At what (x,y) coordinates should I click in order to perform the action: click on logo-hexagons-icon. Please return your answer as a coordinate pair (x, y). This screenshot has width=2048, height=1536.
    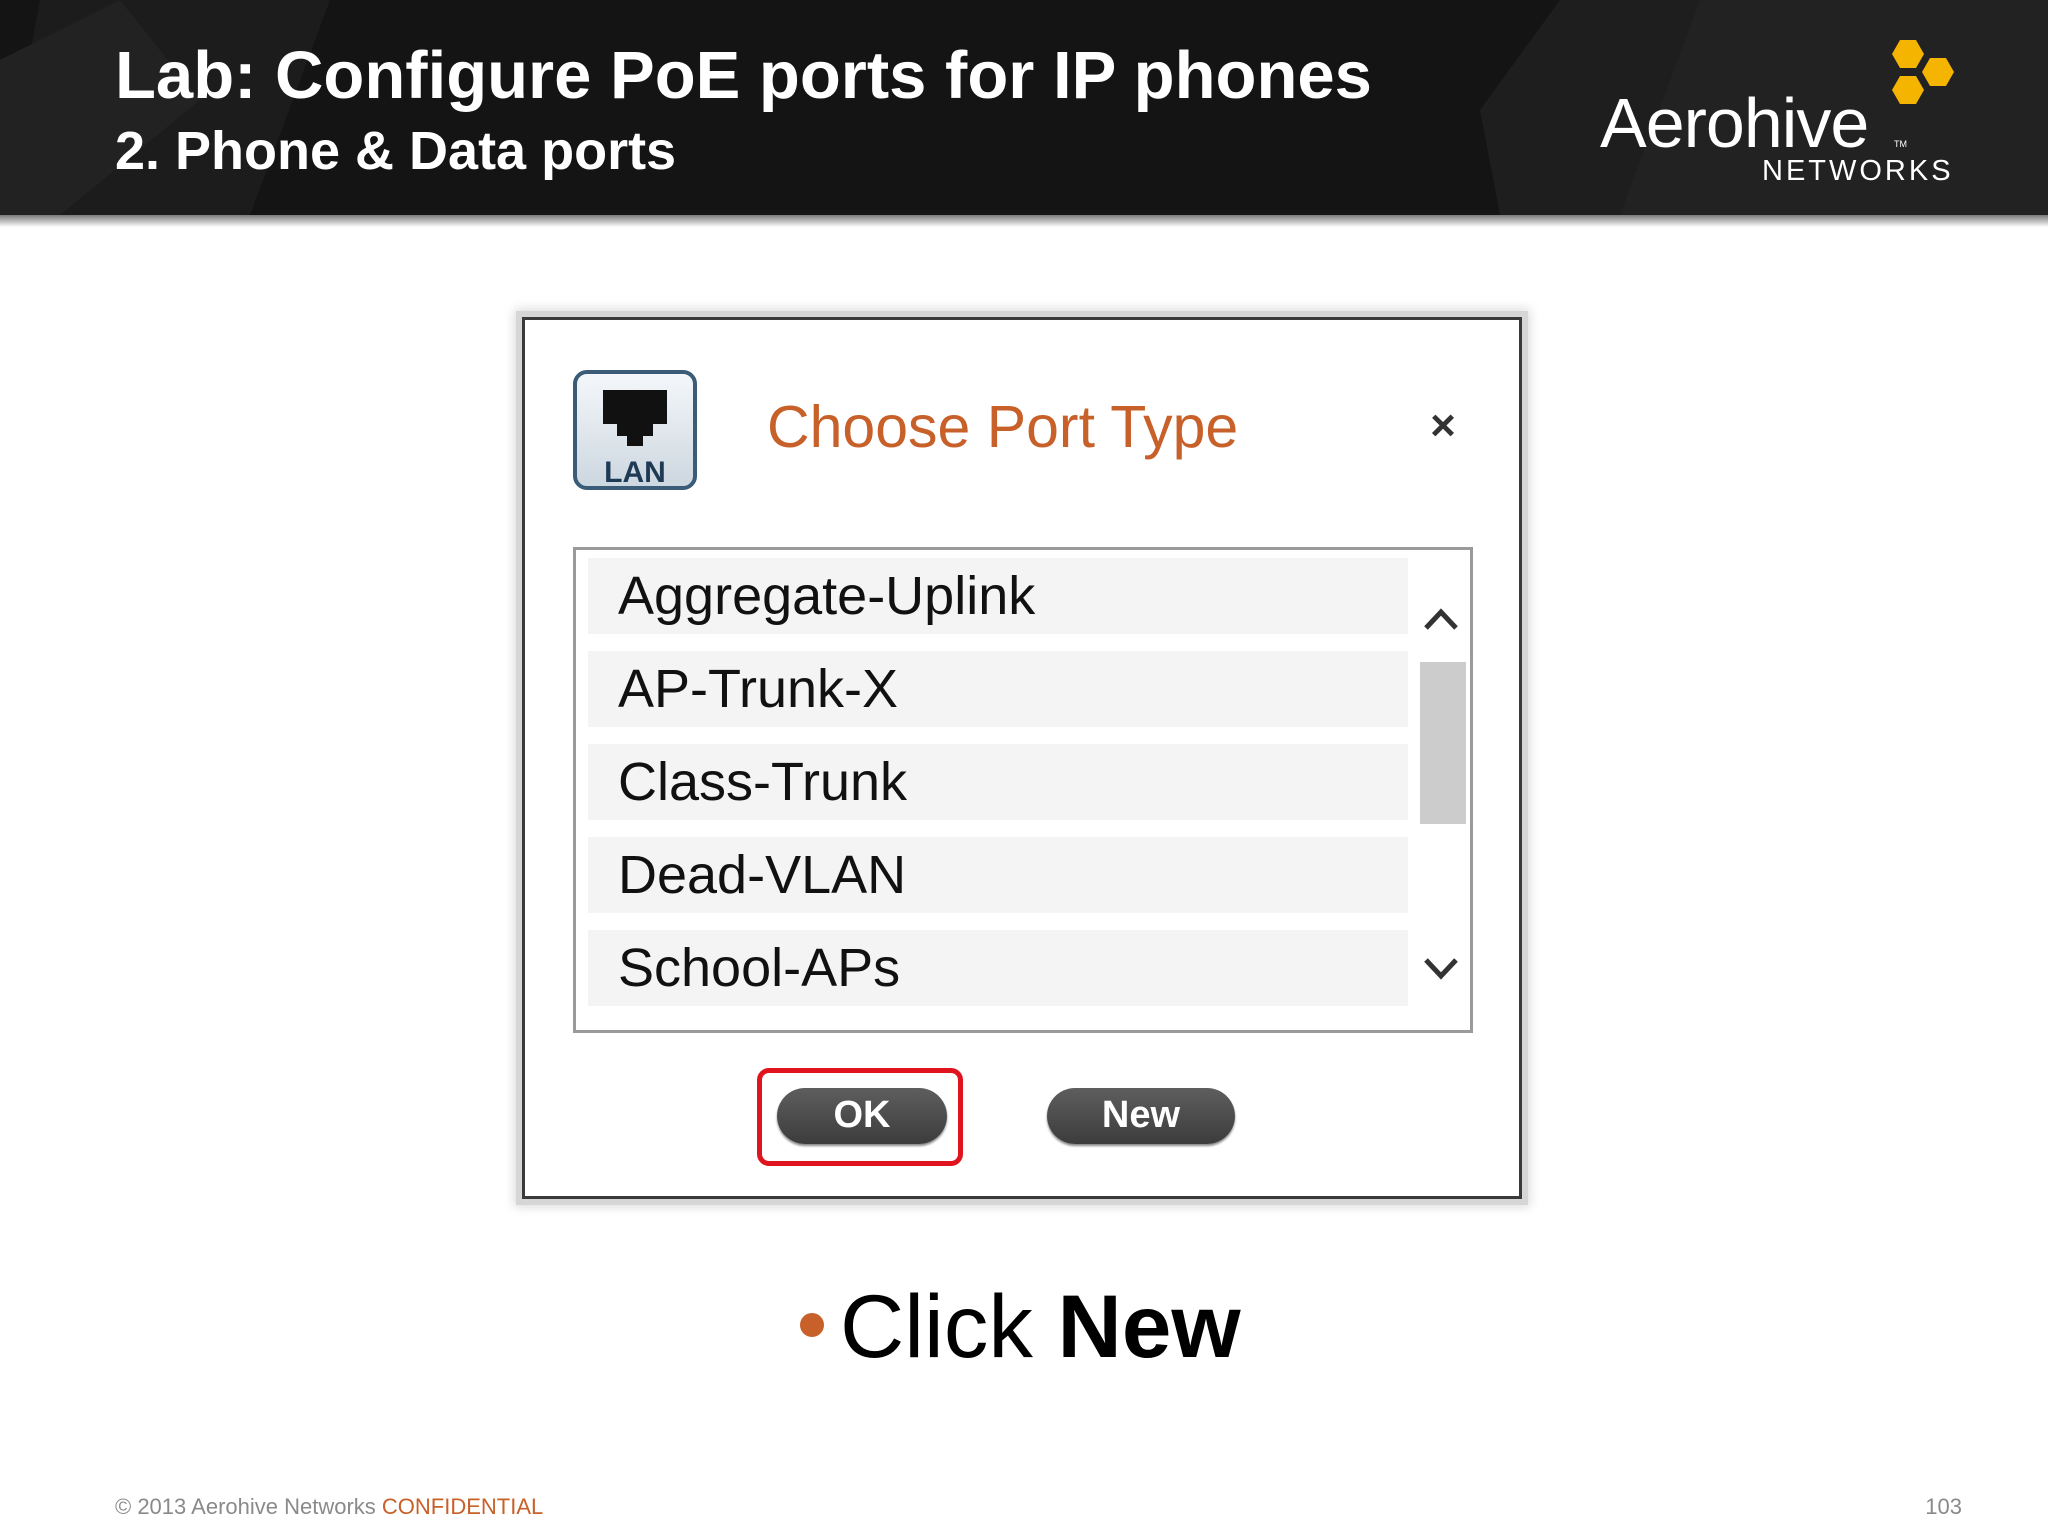
    Looking at the image, I should click on (1923, 72).